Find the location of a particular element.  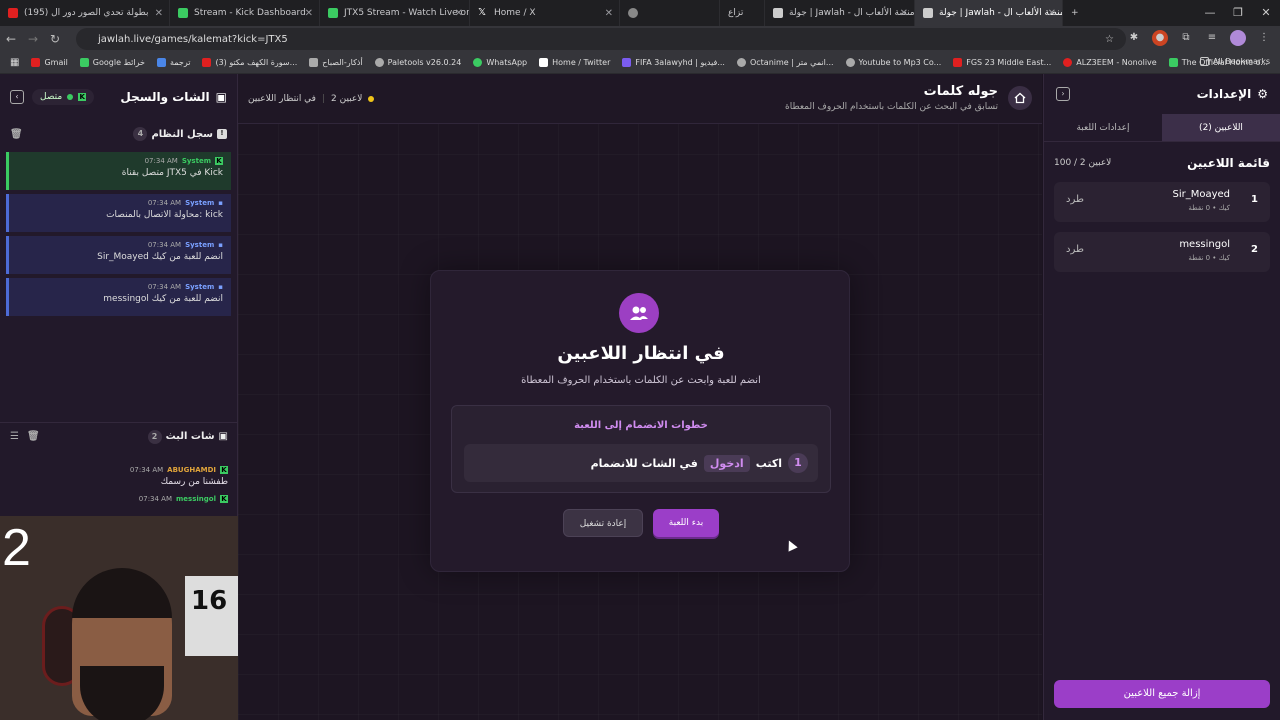

whatsapp-icon is located at coordinates (478, 62).